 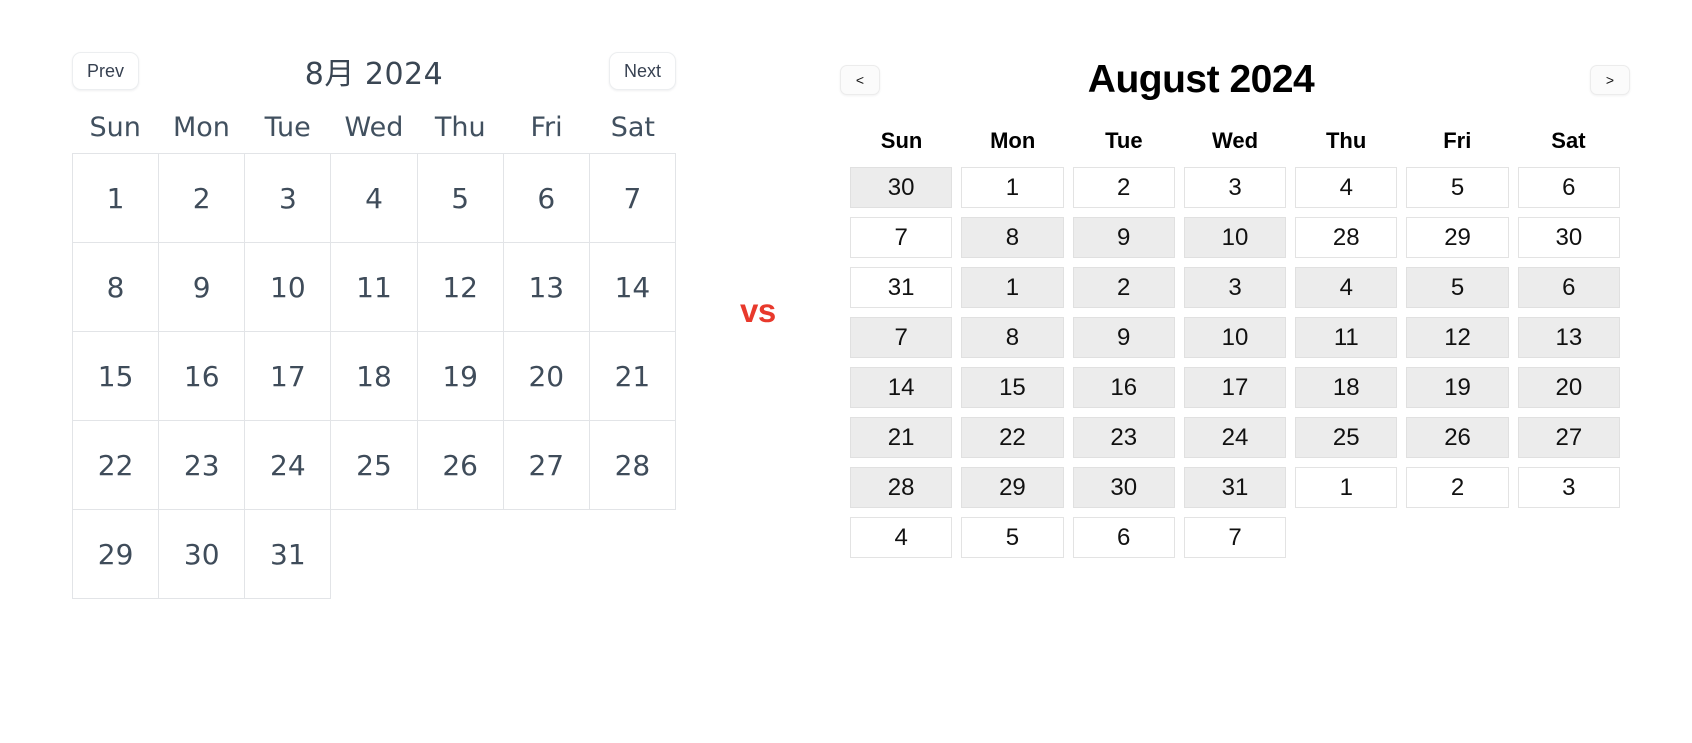 What do you see at coordinates (288, 287) in the screenshot?
I see `left-day-cell: 10` at bounding box center [288, 287].